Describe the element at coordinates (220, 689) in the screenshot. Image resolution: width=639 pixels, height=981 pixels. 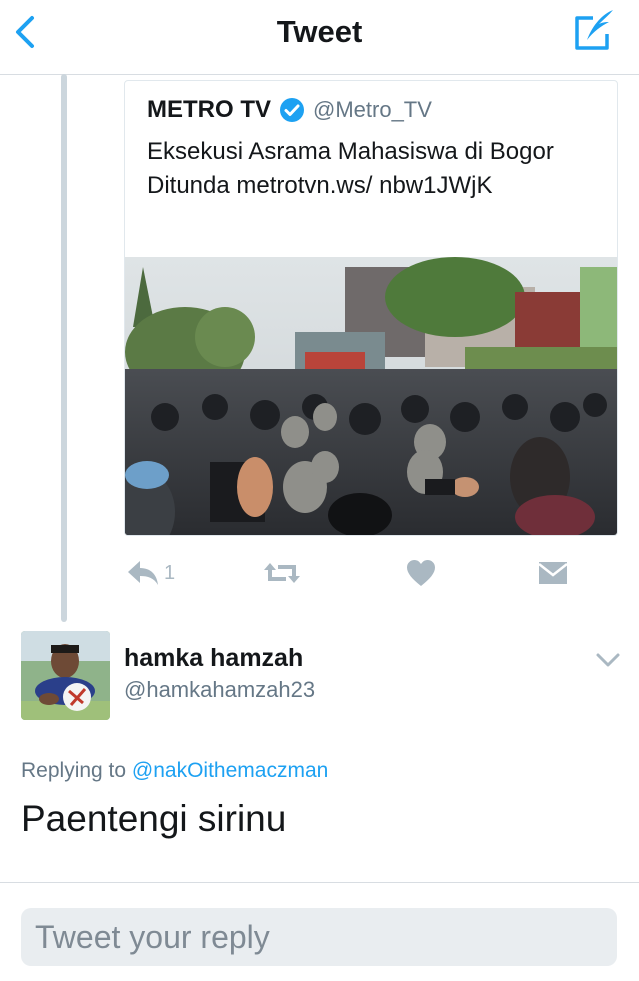
I see `author-handle: @hamkahamzah23` at that location.